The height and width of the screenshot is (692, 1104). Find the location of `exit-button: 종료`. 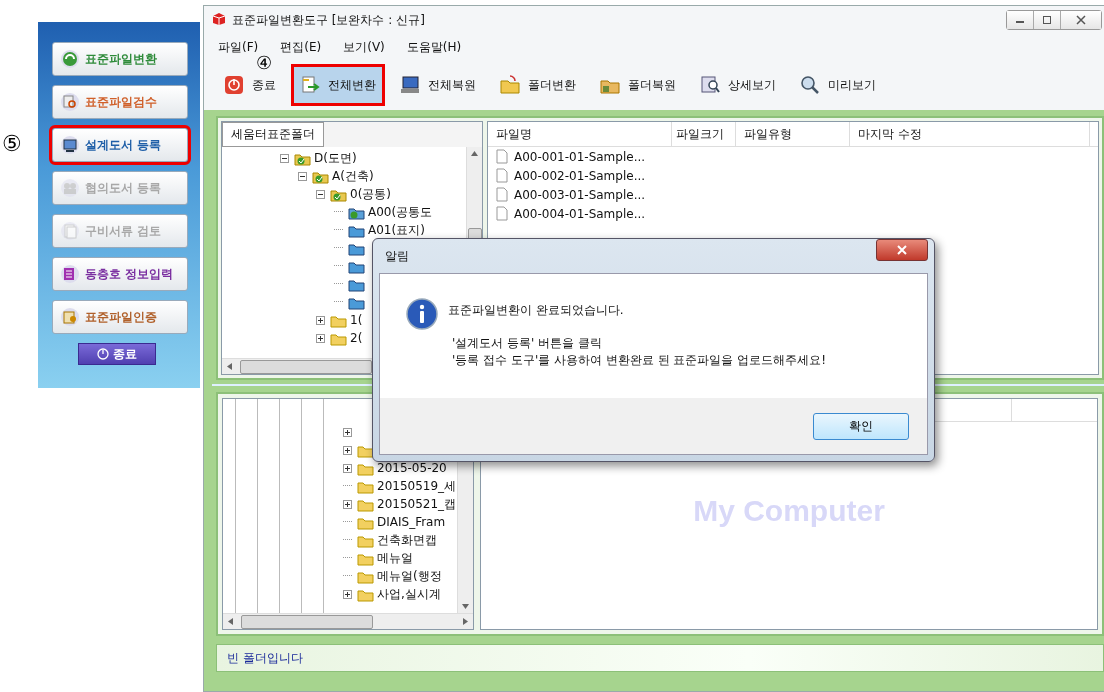

exit-button: 종료 is located at coordinates (117, 354).